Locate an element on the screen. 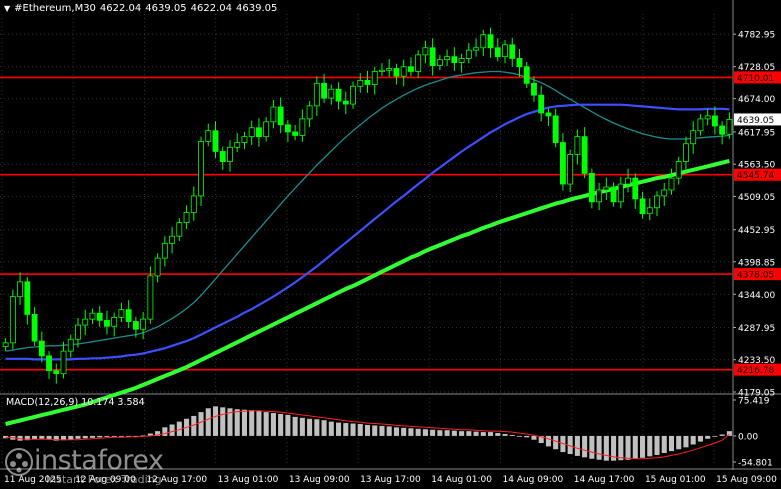  high-price: 4639.05 is located at coordinates (166, 8).